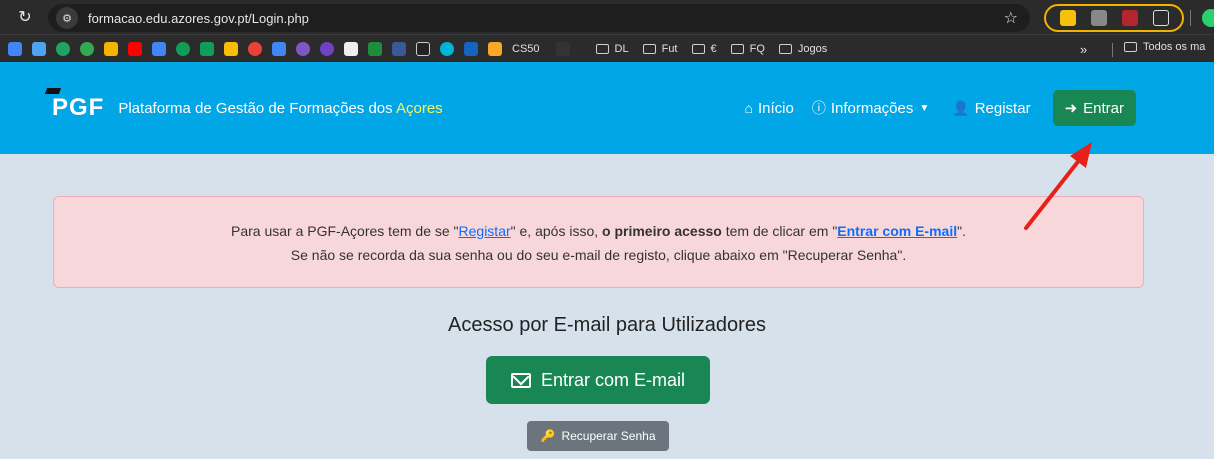 This screenshot has height=459, width=1214. I want to click on section-title: Acesso por E-mail para Utilizadores, so click(607, 325).